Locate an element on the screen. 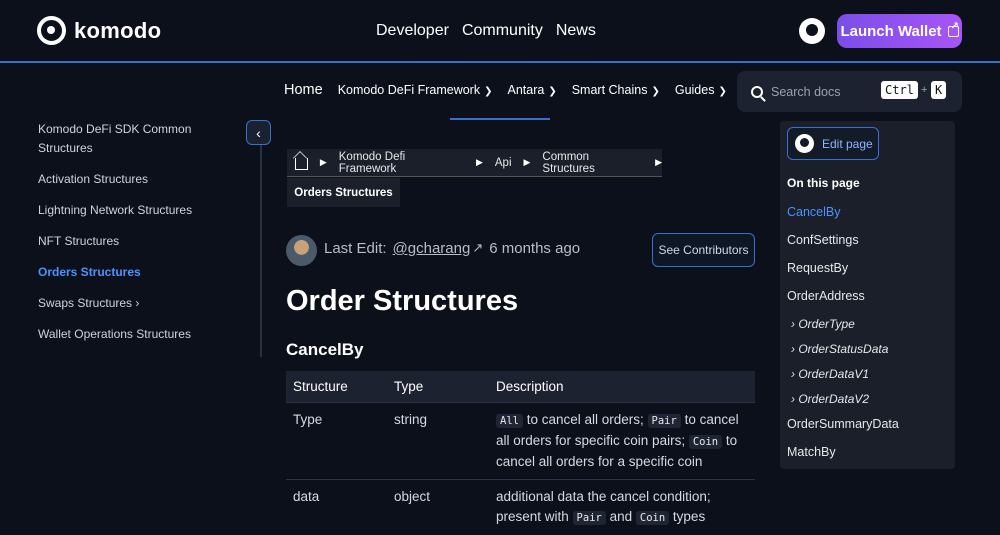 This screenshot has width=1000, height=535. shortcut-k-key: K is located at coordinates (939, 90).